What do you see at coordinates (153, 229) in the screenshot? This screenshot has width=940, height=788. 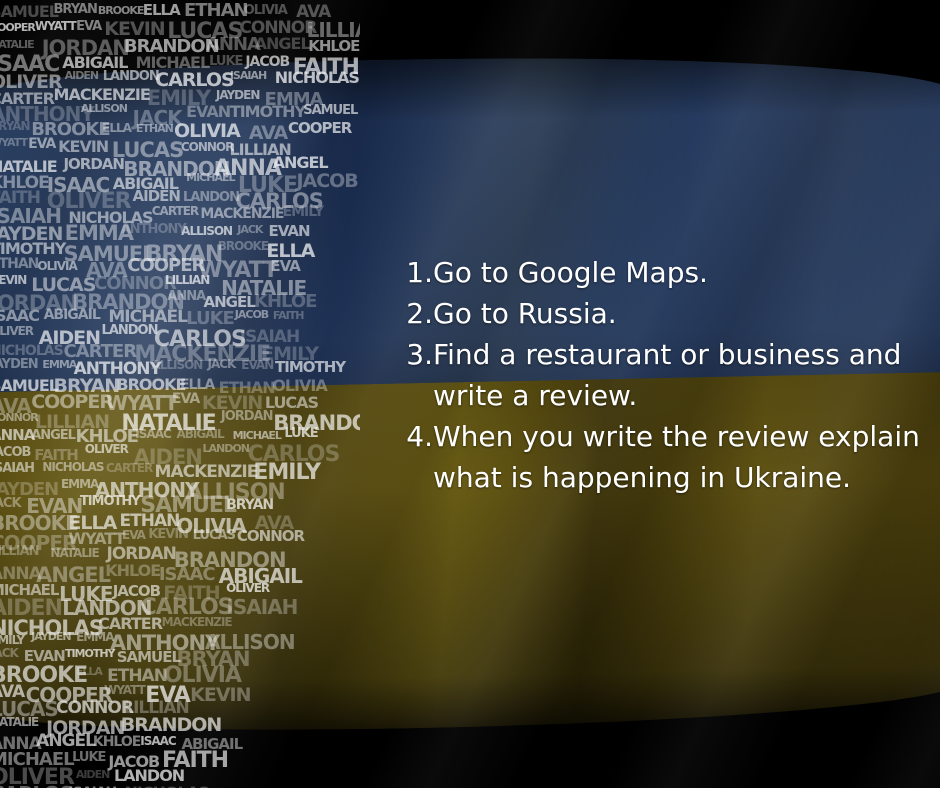 I see `portrait-word: ANTHONY` at bounding box center [153, 229].